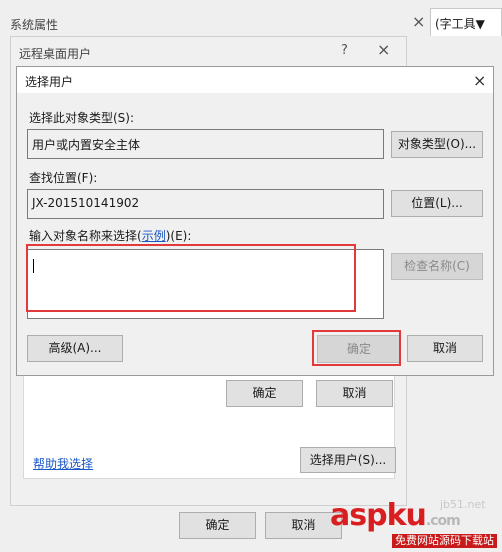  I want to click on names-input-highlight, so click(191, 278).